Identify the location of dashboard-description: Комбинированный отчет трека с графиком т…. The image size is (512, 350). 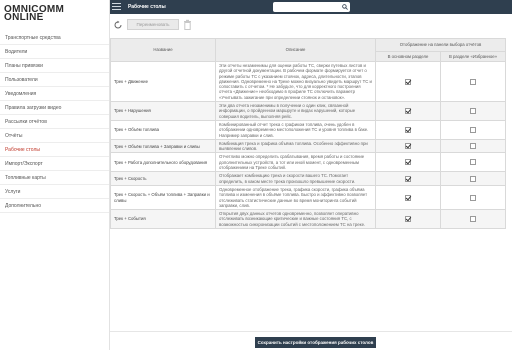
(295, 129).